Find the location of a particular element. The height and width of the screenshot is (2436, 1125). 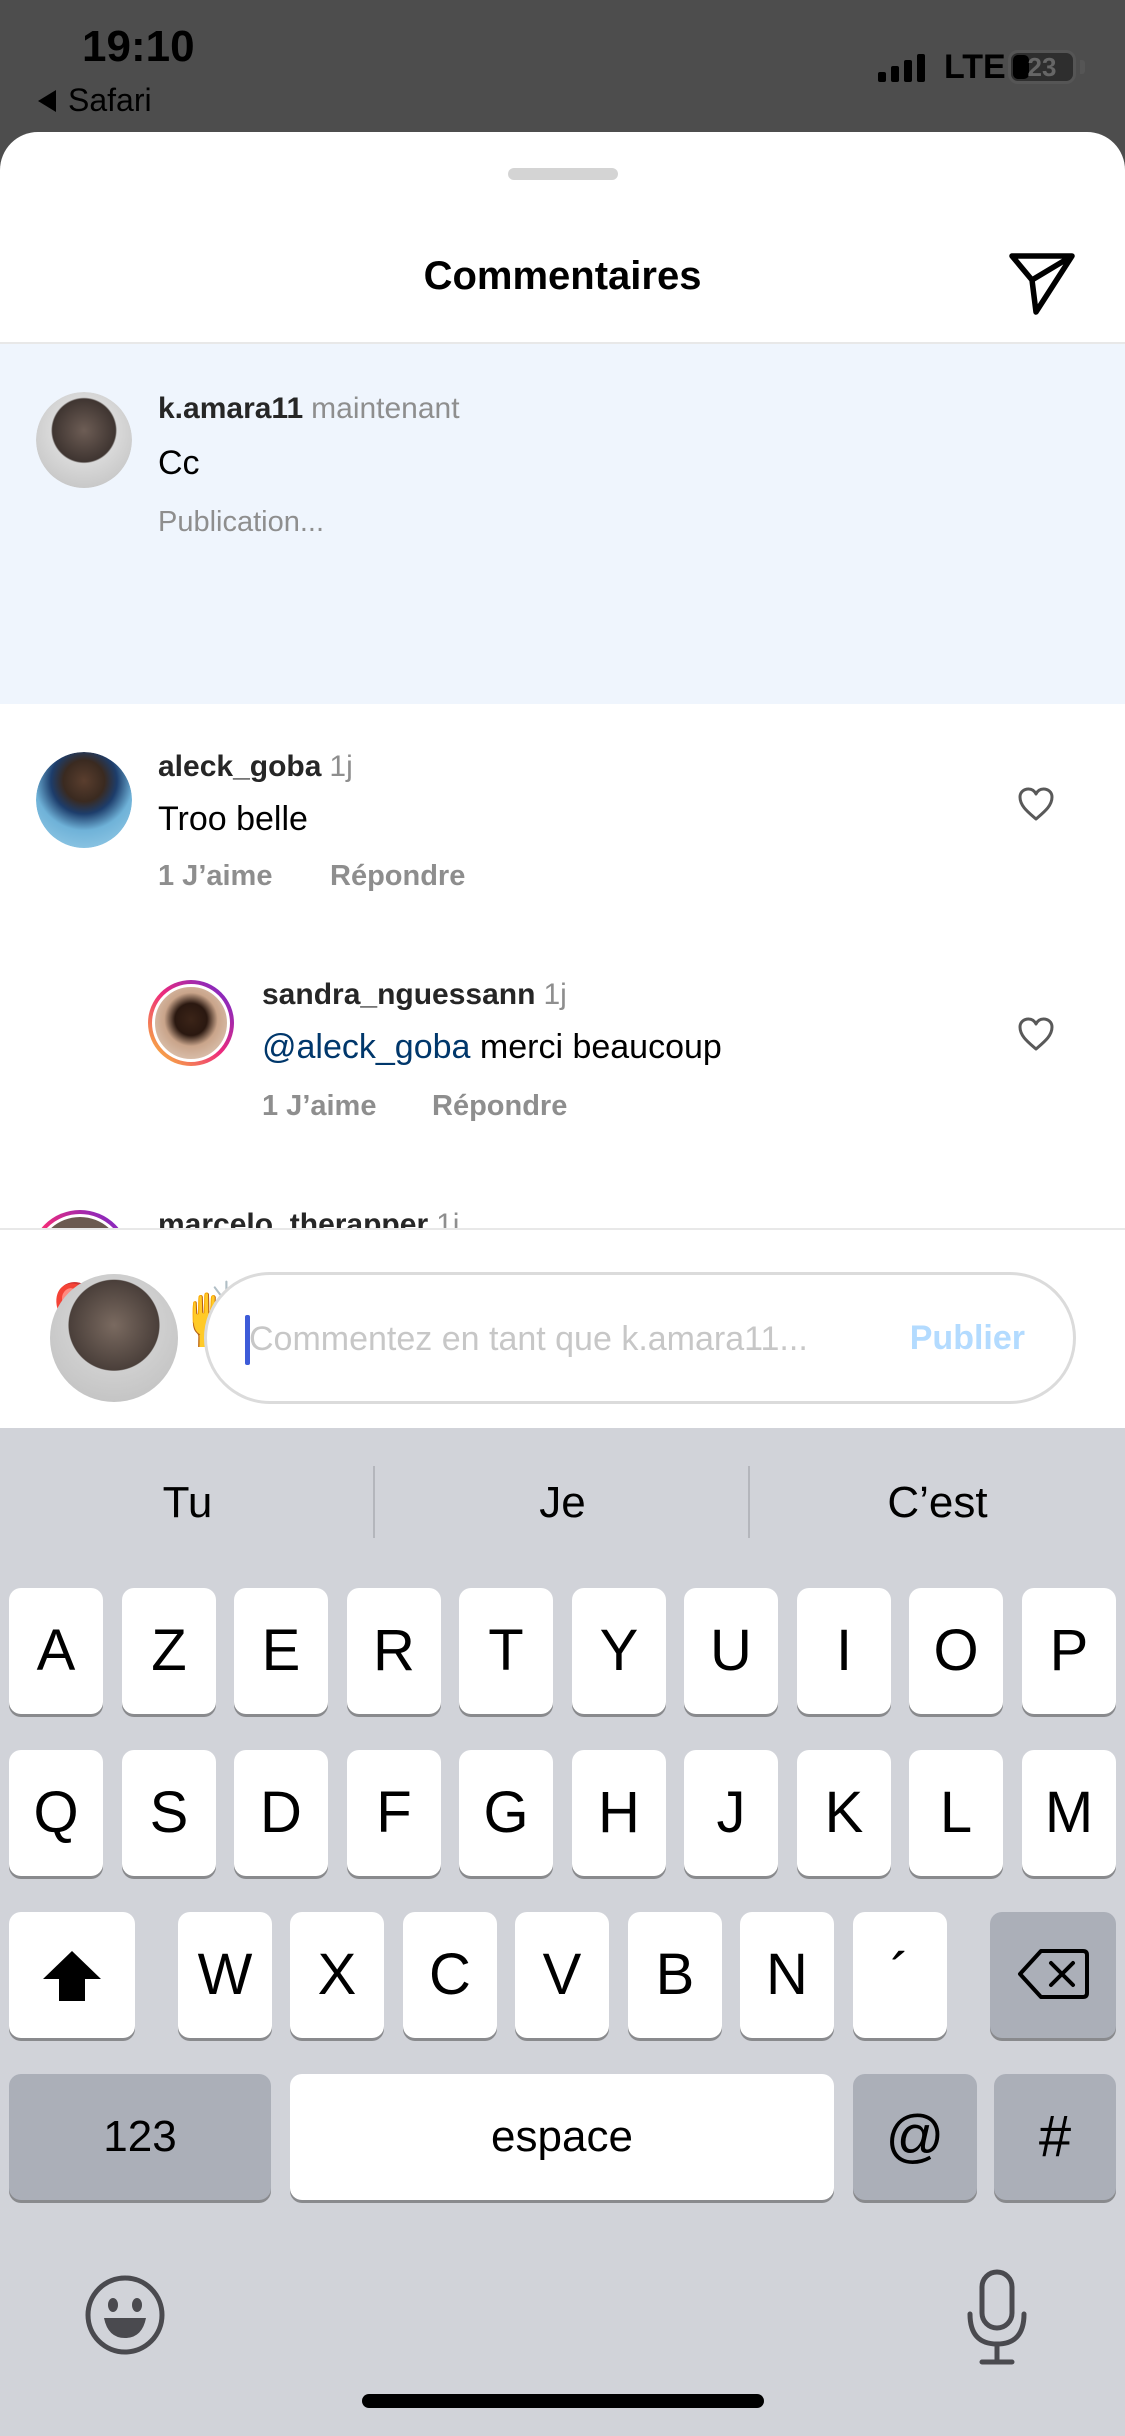

comment-username: sandra_nguessann is located at coordinates (398, 994).